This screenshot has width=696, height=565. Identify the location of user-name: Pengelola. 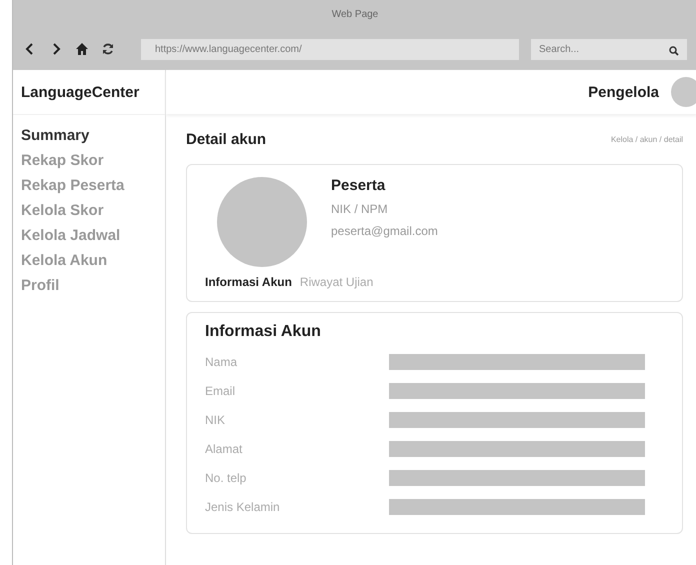
(623, 92).